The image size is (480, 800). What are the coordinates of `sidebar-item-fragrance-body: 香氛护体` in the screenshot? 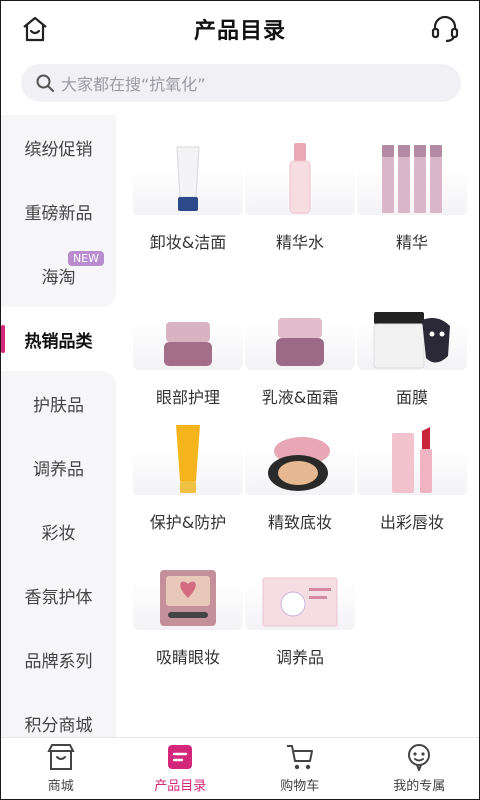 It's located at (58, 595).